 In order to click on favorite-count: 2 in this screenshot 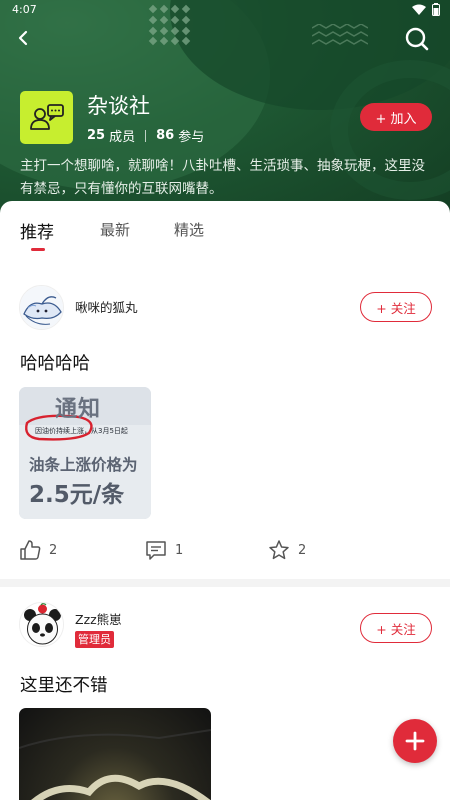, I will do `click(302, 550)`.